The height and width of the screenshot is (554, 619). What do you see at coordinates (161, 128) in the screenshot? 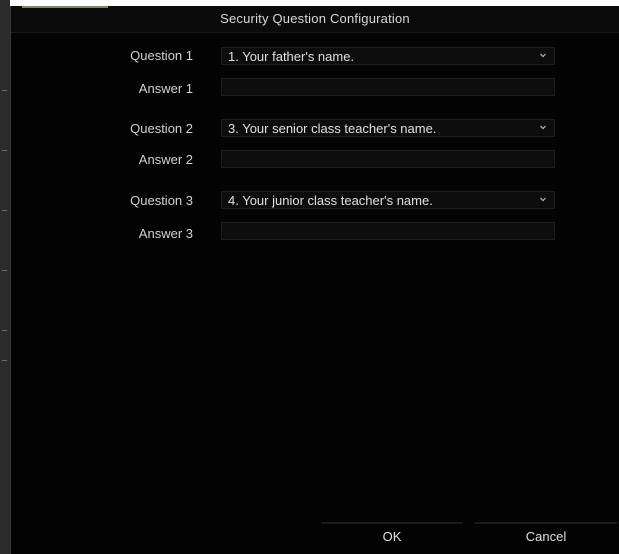
I see `question-2-label: Question 2` at bounding box center [161, 128].